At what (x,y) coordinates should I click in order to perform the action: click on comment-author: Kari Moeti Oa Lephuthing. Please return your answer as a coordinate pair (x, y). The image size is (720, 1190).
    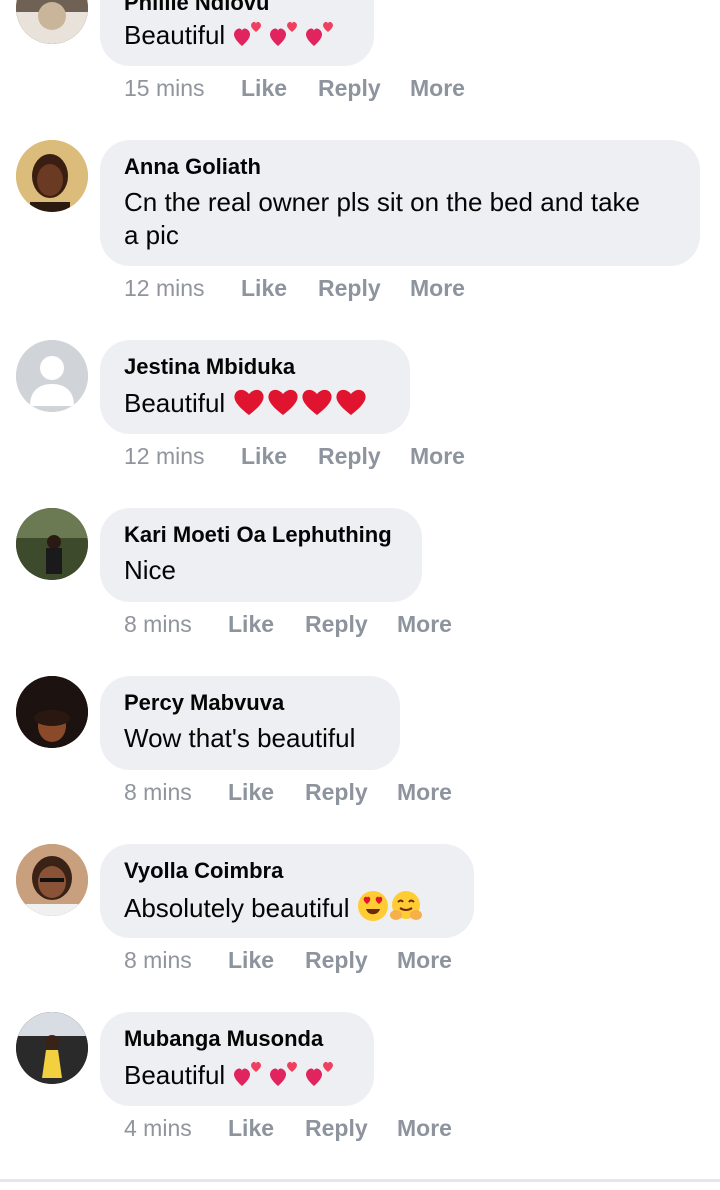
    Looking at the image, I should click on (258, 535).